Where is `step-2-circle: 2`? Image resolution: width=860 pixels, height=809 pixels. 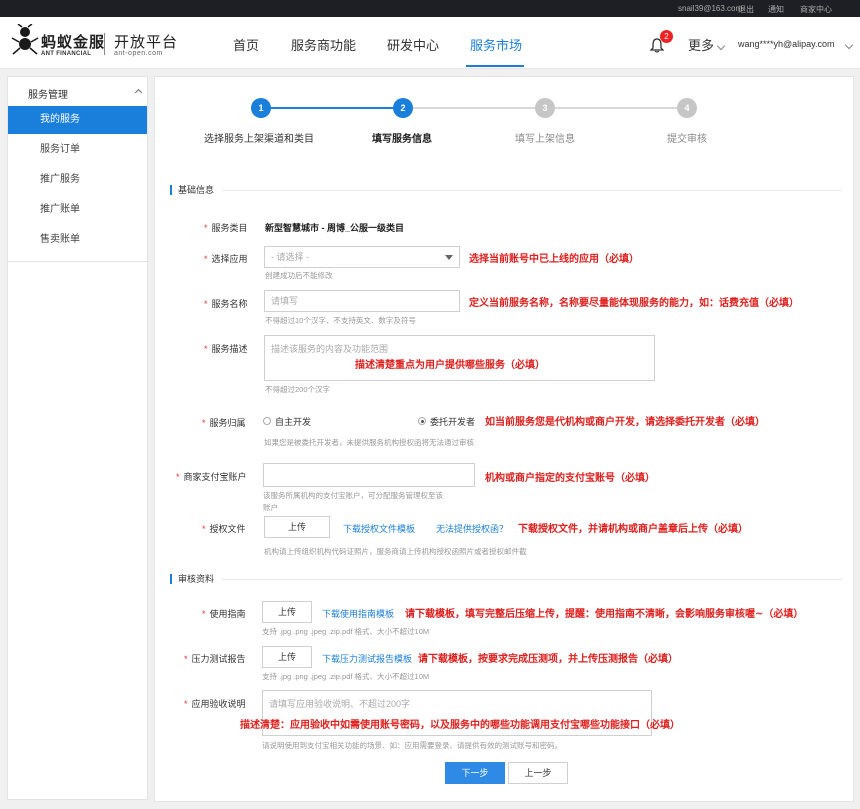 step-2-circle: 2 is located at coordinates (403, 108).